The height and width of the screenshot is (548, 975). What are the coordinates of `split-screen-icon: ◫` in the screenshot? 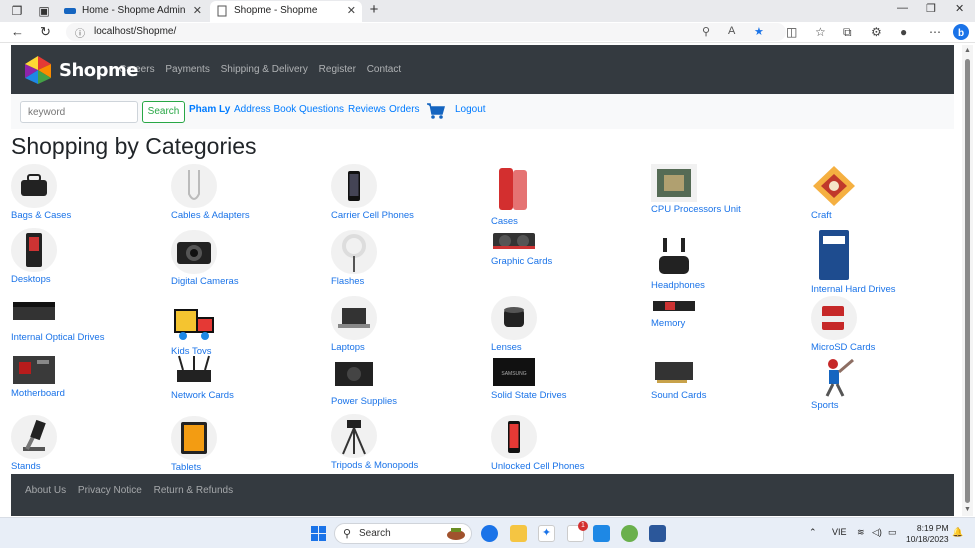 It's located at (791, 32).